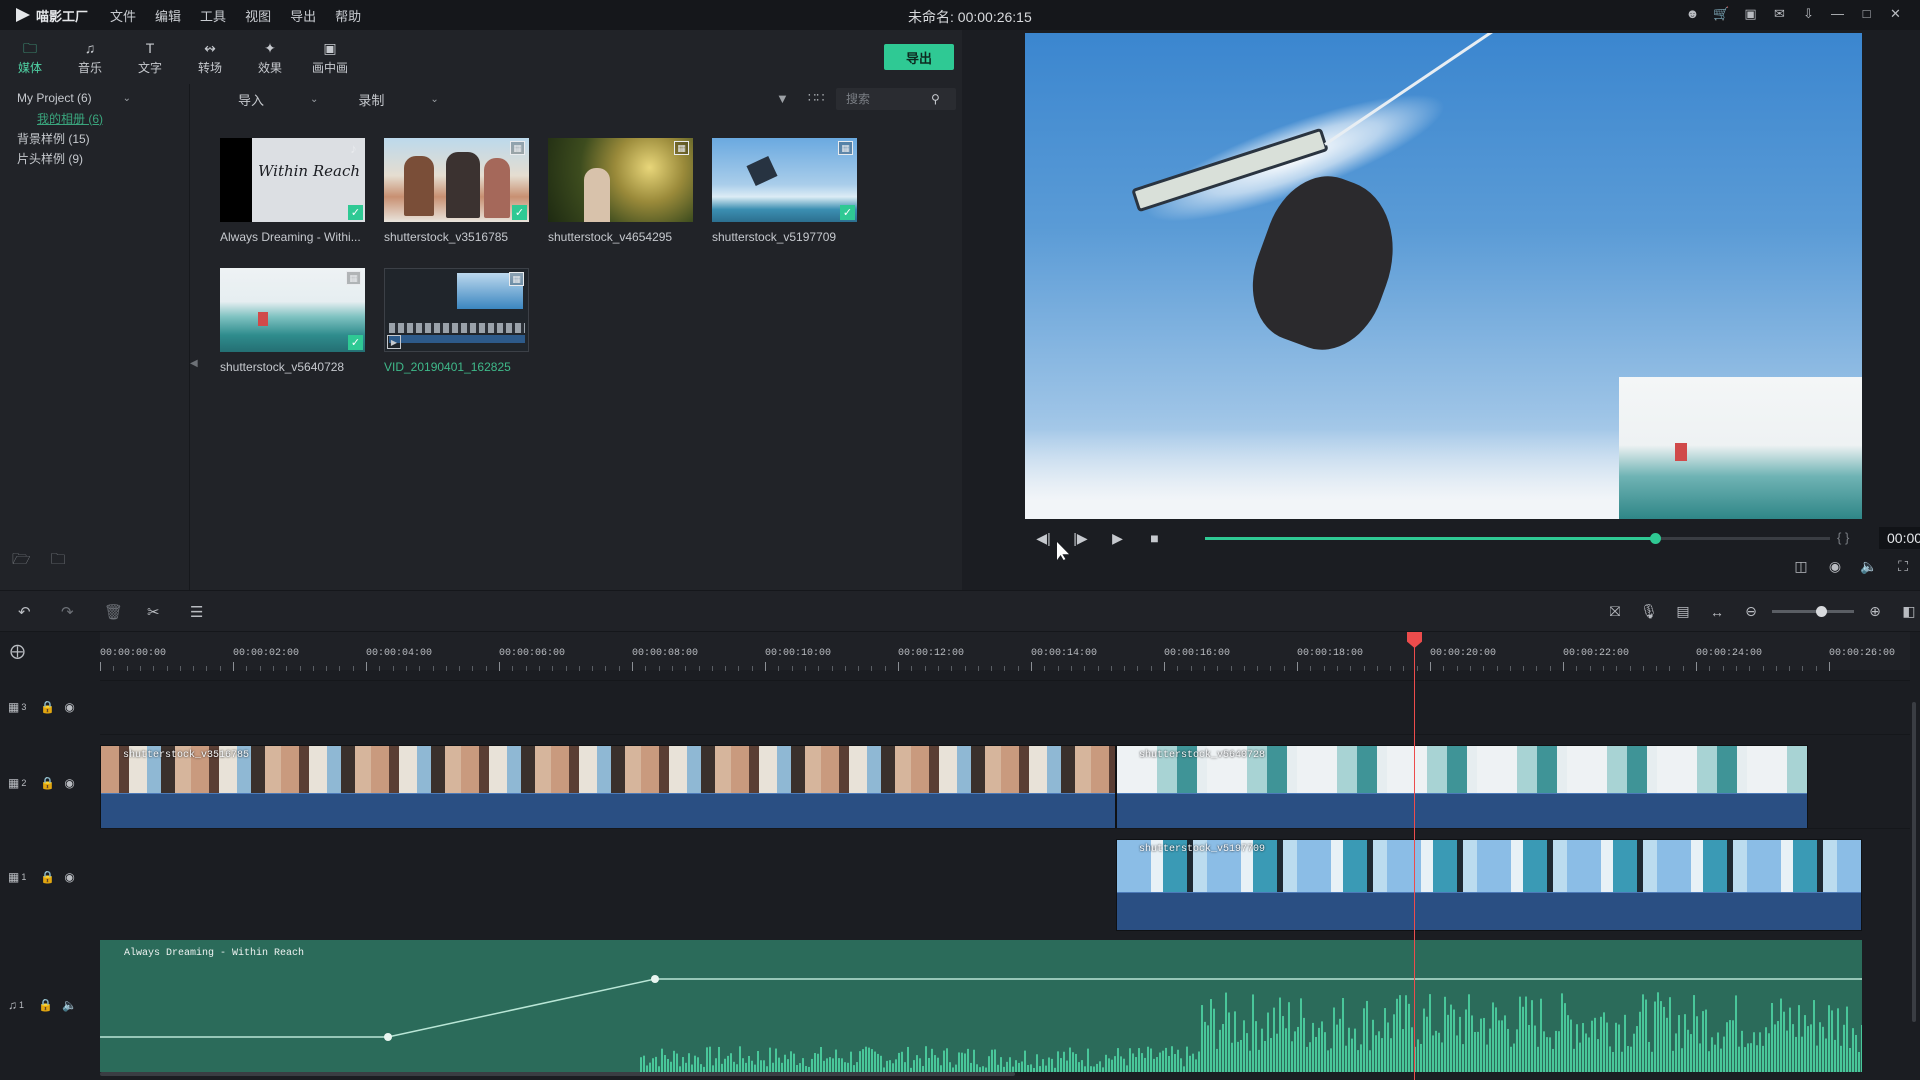 This screenshot has height=1080, width=1920. Describe the element at coordinates (292, 321) in the screenshot. I see `media-item: ▦ ✓ shutterstock_v5640728` at that location.